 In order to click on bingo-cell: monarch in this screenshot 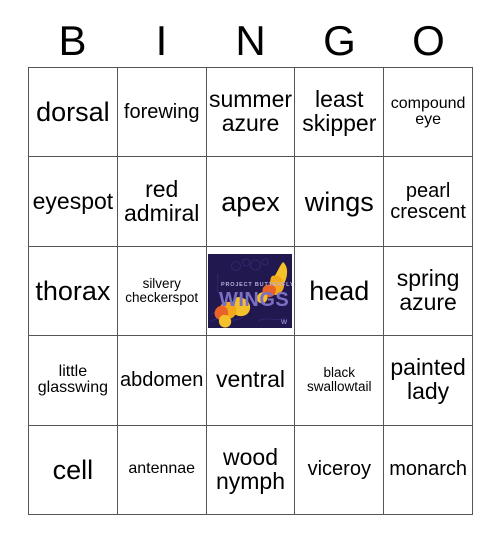, I will do `click(428, 470)`.